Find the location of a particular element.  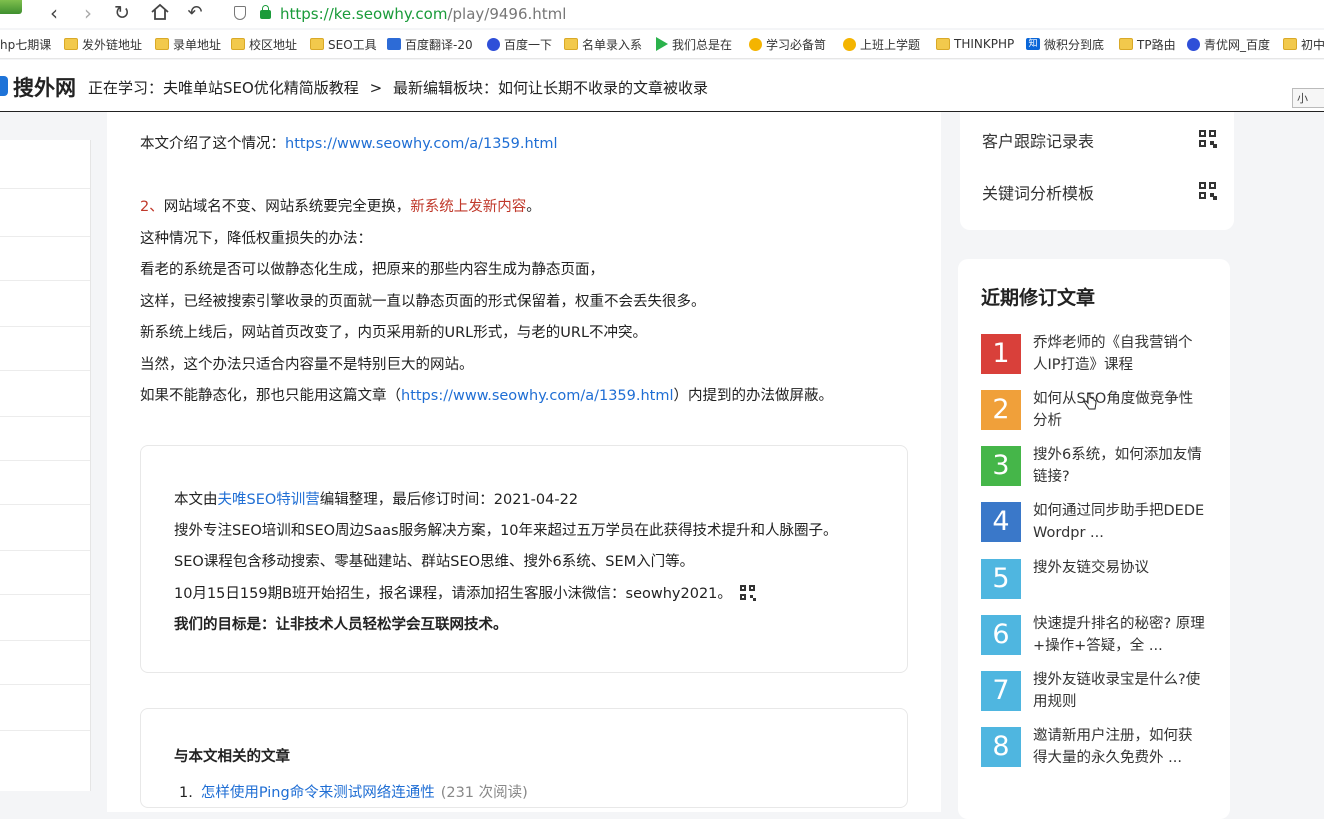

bookmark-label: 上班上学题 is located at coordinates (890, 44).